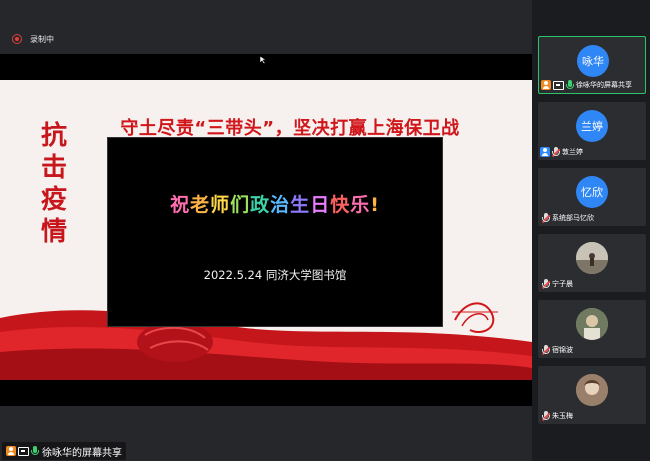  I want to click on participant-tile: 忆欣 系统部马忆欣, so click(592, 197).